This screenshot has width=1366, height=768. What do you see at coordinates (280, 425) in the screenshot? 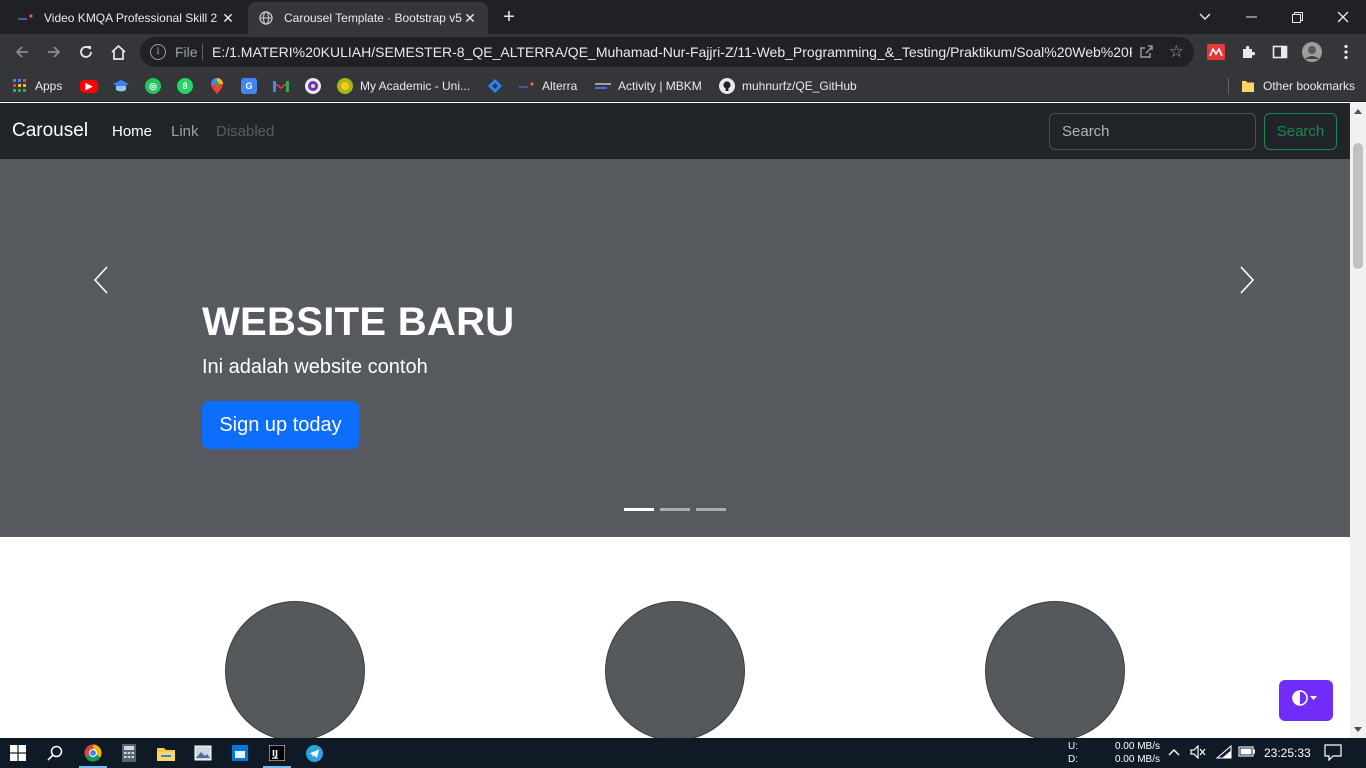
I see `sign-up-button: Sign up today` at bounding box center [280, 425].